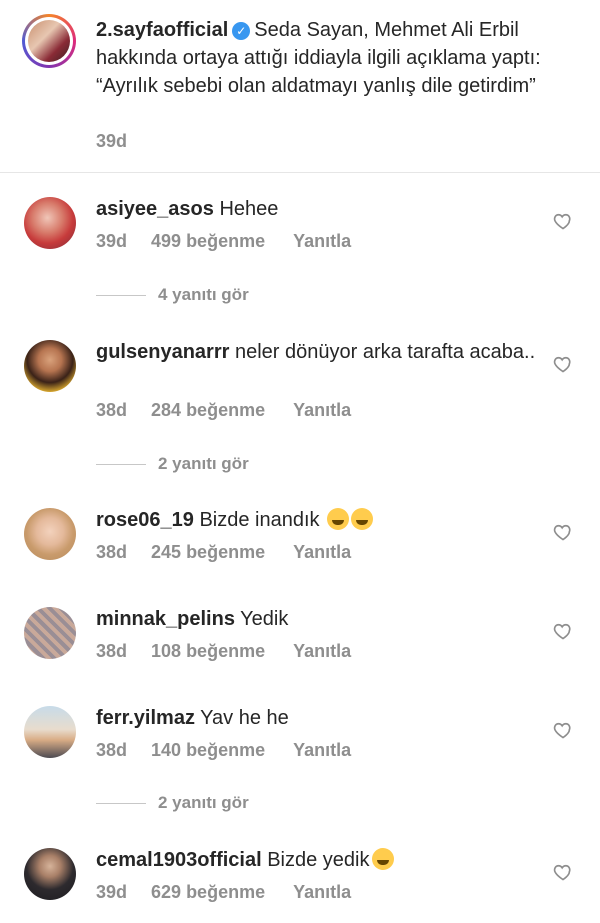 The height and width of the screenshot is (923, 600). I want to click on likes-count: 499 beğenme, so click(208, 241).